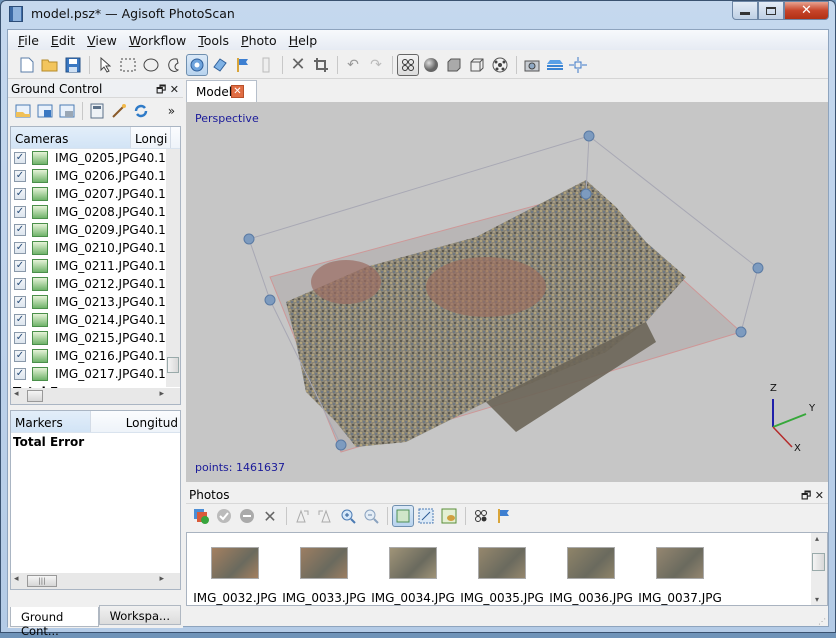  Describe the element at coordinates (28, 40) in the screenshot. I see `menu-file: File` at that location.